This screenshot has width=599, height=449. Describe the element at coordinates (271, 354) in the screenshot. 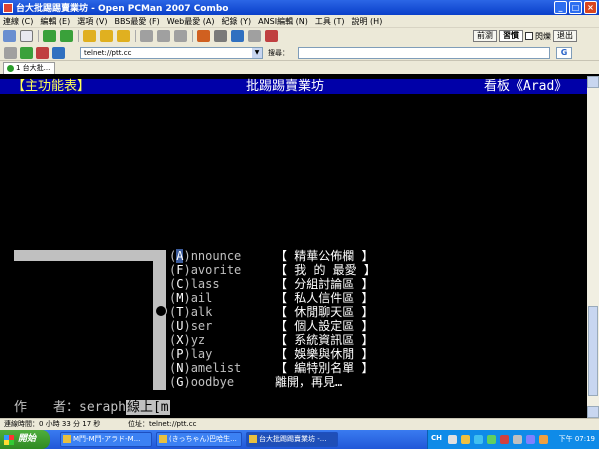

I see `menu-item-play: (P)lay 【 娛樂與休閒 】` at that location.